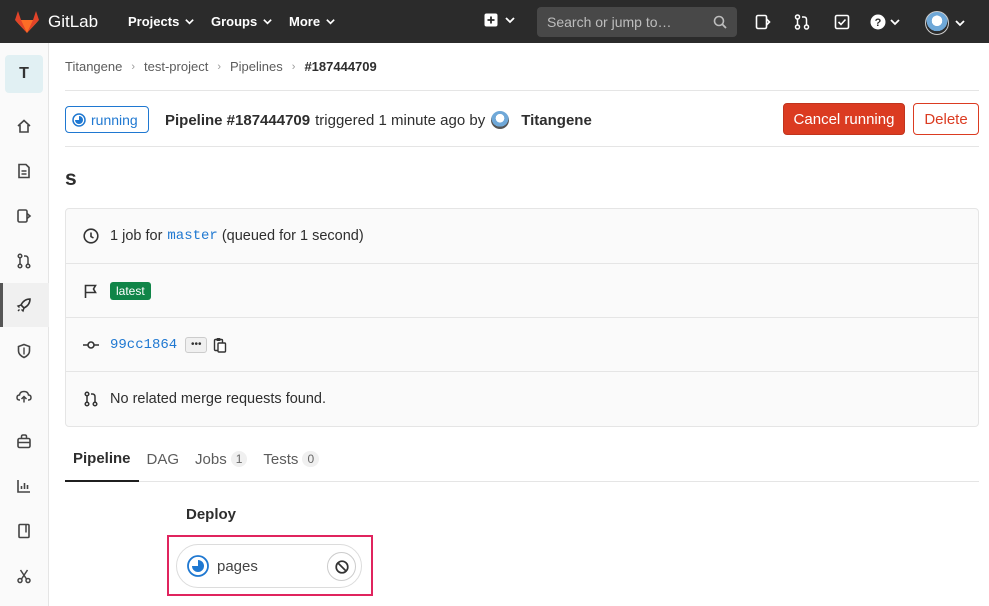 The width and height of the screenshot is (989, 606). What do you see at coordinates (491, 20) in the screenshot?
I see `plus-square-icon` at bounding box center [491, 20].